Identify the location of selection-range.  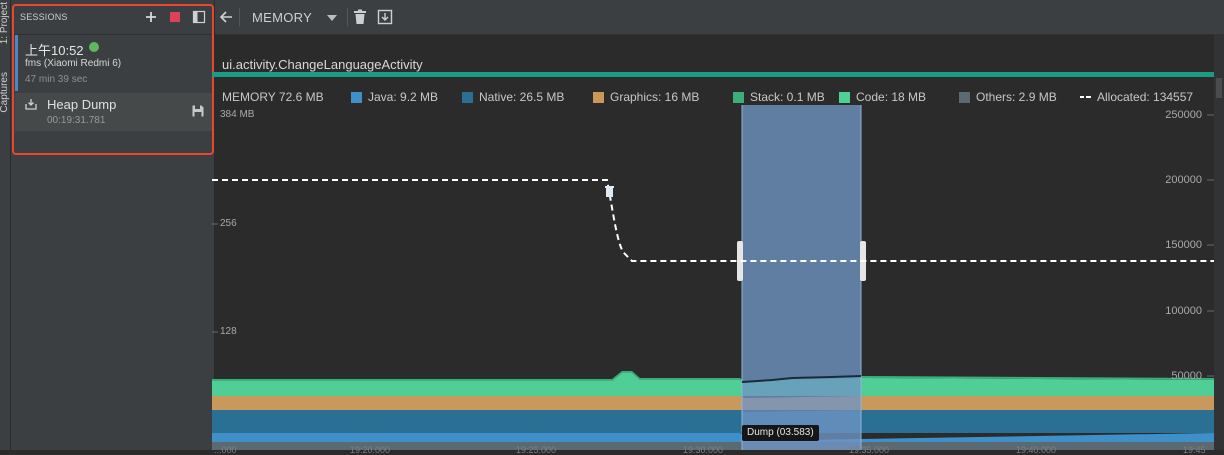
(801, 277).